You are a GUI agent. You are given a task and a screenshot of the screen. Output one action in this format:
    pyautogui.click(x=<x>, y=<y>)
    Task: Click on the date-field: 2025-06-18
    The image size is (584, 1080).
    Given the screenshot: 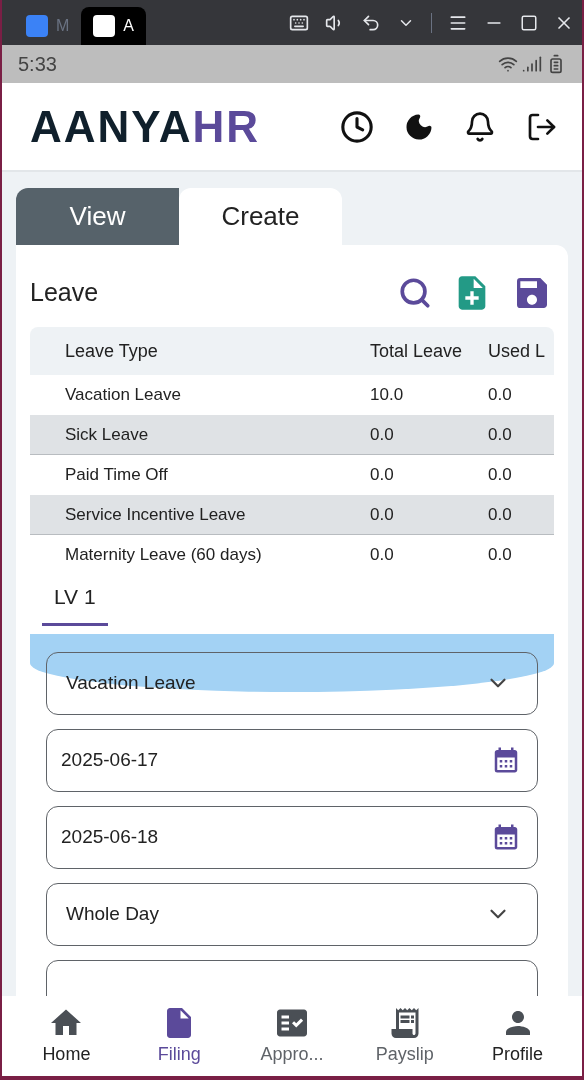 What is the action you would take?
    pyautogui.click(x=292, y=837)
    